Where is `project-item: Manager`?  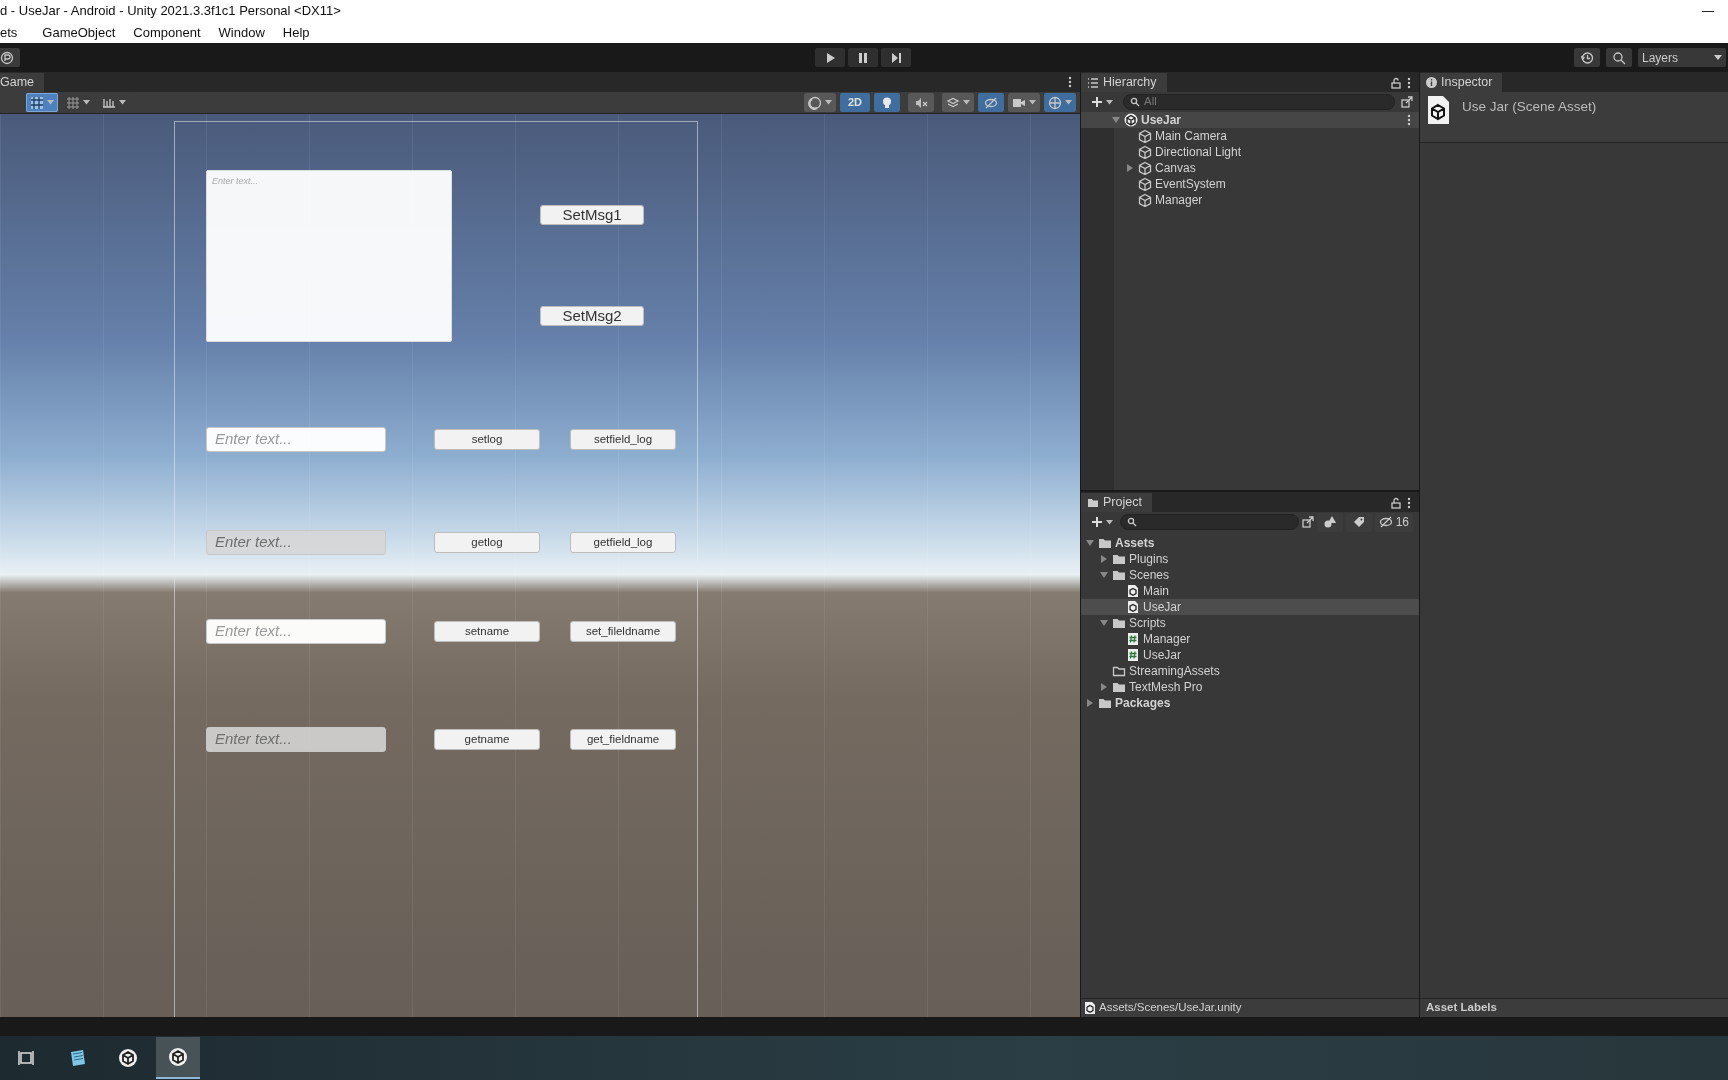 project-item: Manager is located at coordinates (1250, 639).